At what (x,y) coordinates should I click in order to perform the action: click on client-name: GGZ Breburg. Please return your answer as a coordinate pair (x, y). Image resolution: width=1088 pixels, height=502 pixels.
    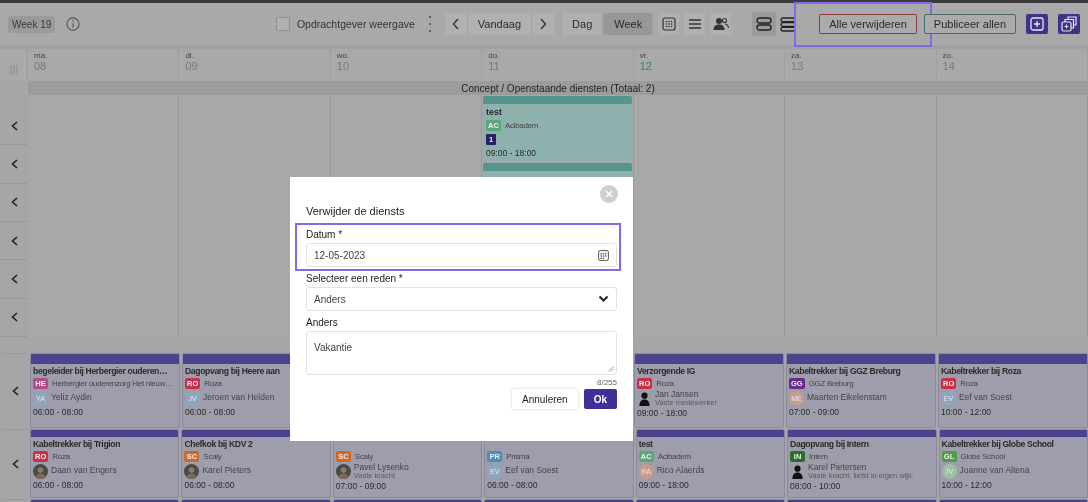
    Looking at the image, I should click on (831, 383).